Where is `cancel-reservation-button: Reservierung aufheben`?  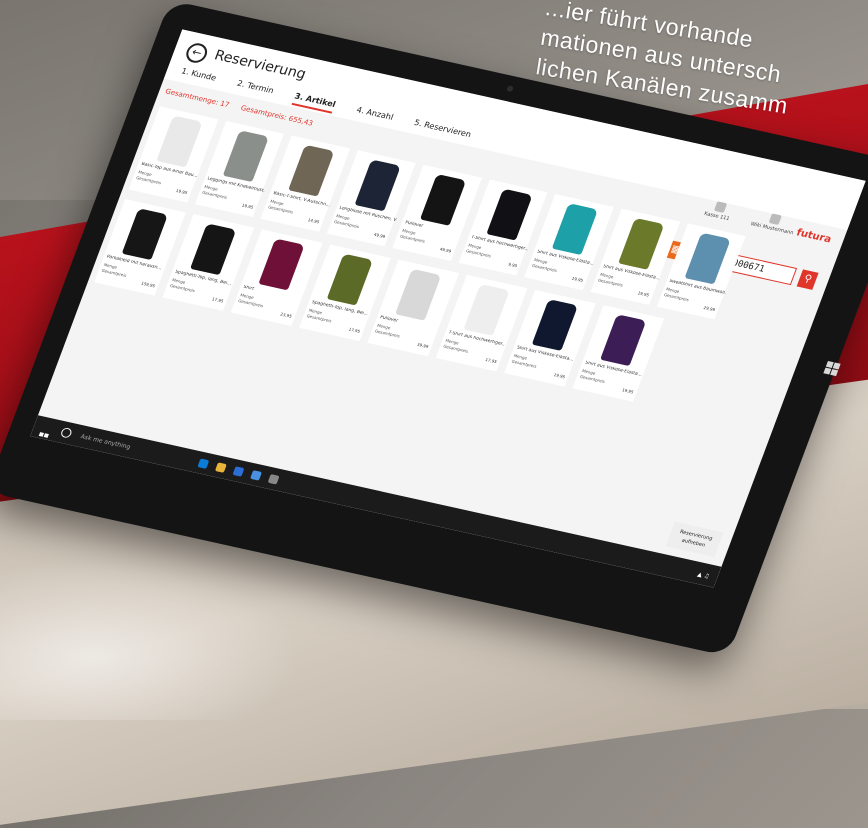
cancel-reservation-button: Reservierung aufheben is located at coordinates (694, 539).